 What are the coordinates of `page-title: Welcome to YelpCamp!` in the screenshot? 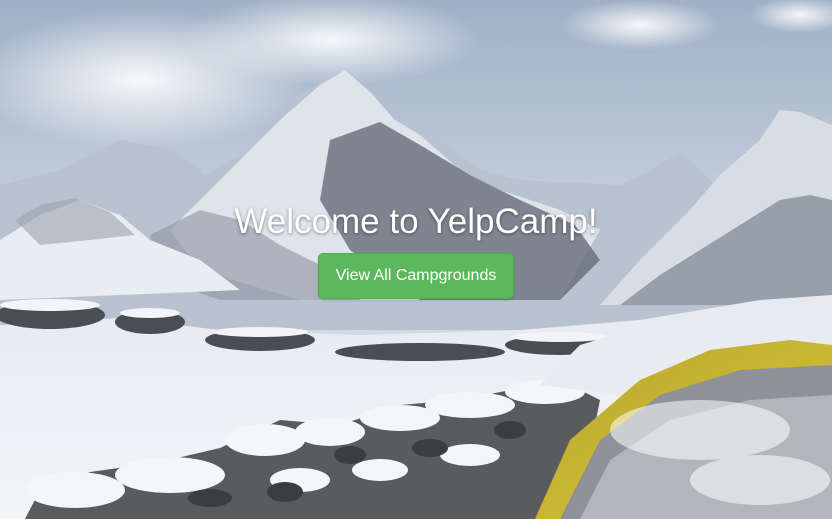 It's located at (416, 221).